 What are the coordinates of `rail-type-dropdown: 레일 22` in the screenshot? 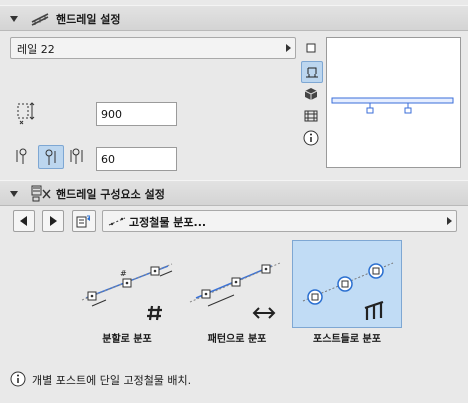 It's located at (153, 48).